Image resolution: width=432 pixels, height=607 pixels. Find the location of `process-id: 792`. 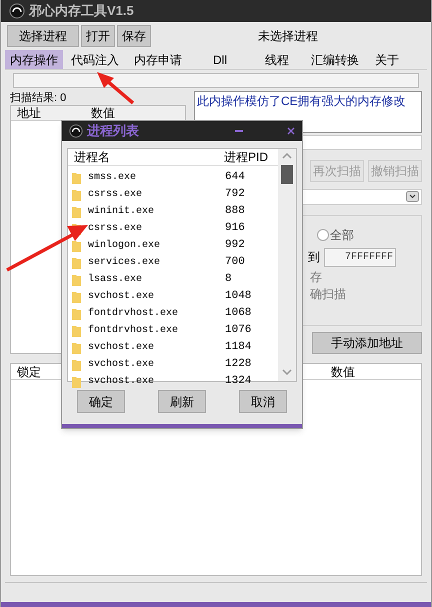

process-id: 792 is located at coordinates (235, 194).